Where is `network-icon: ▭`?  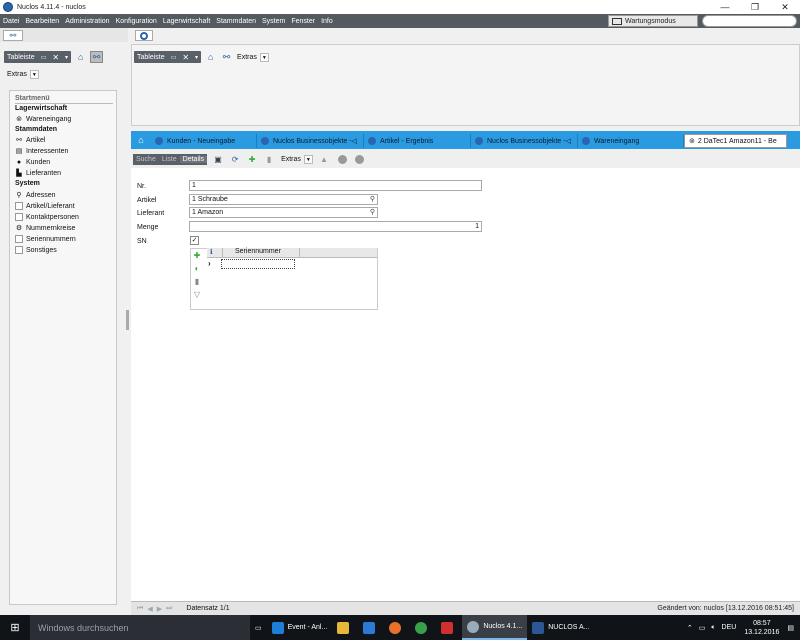
network-icon: ▭ is located at coordinates (702, 628).